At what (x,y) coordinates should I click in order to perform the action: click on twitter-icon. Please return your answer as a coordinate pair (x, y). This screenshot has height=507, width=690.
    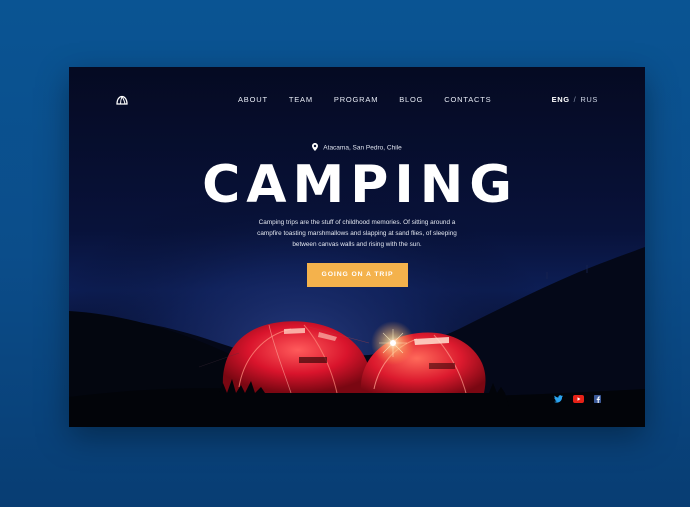
    Looking at the image, I should click on (558, 399).